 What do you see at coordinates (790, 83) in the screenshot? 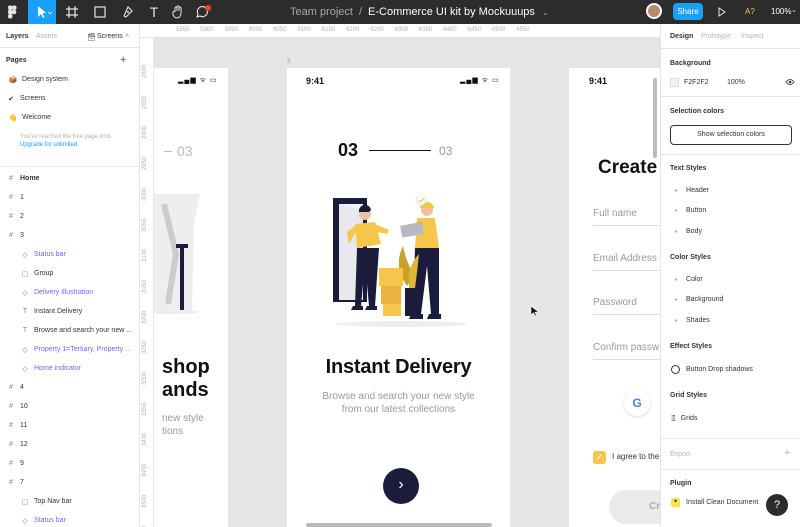
I see `eye-icon` at bounding box center [790, 83].